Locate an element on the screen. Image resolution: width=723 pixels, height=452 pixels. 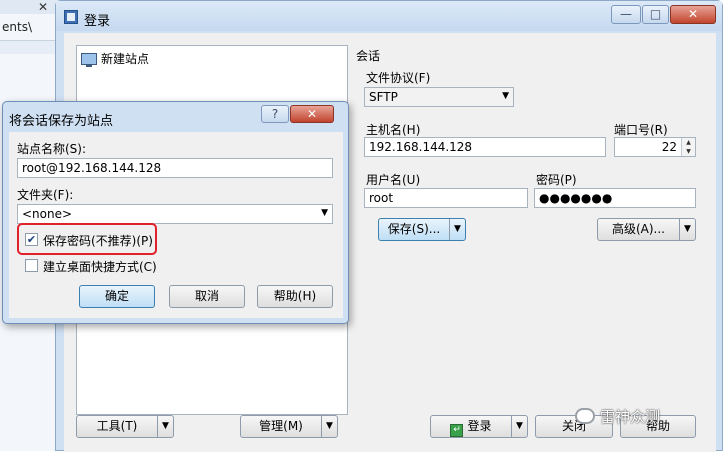
site-name-input: root@192.168.144.128 is located at coordinates (175, 168).